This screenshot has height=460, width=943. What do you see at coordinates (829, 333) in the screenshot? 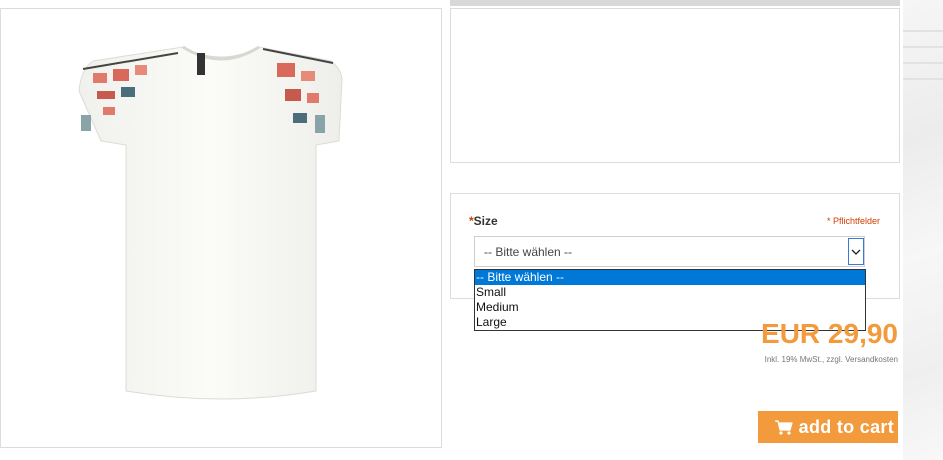
I see `product-price: EUR 29,90` at bounding box center [829, 333].